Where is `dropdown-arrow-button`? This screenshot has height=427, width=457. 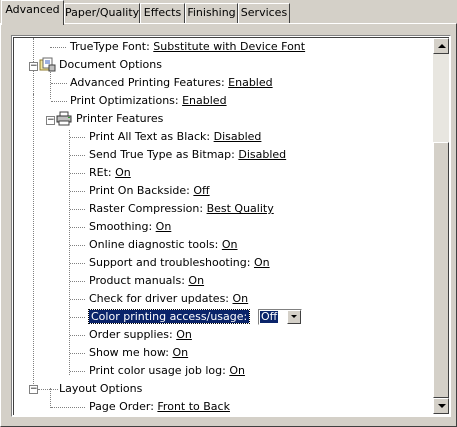
dropdown-arrow-button is located at coordinates (294, 317).